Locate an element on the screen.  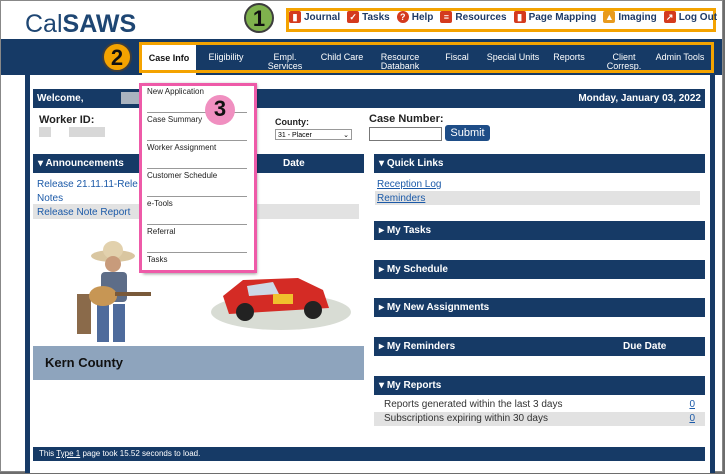
quick-links-title: Quick Links is located at coordinates (415, 163).